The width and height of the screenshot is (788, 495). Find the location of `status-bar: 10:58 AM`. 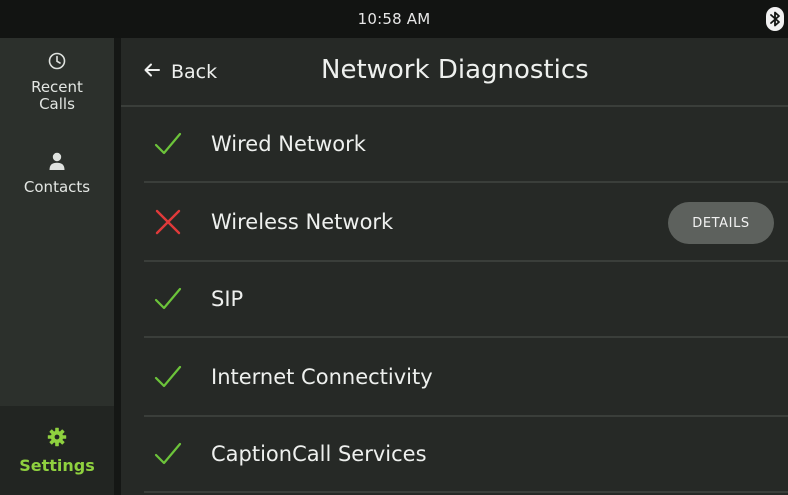

status-bar: 10:58 AM is located at coordinates (394, 19).